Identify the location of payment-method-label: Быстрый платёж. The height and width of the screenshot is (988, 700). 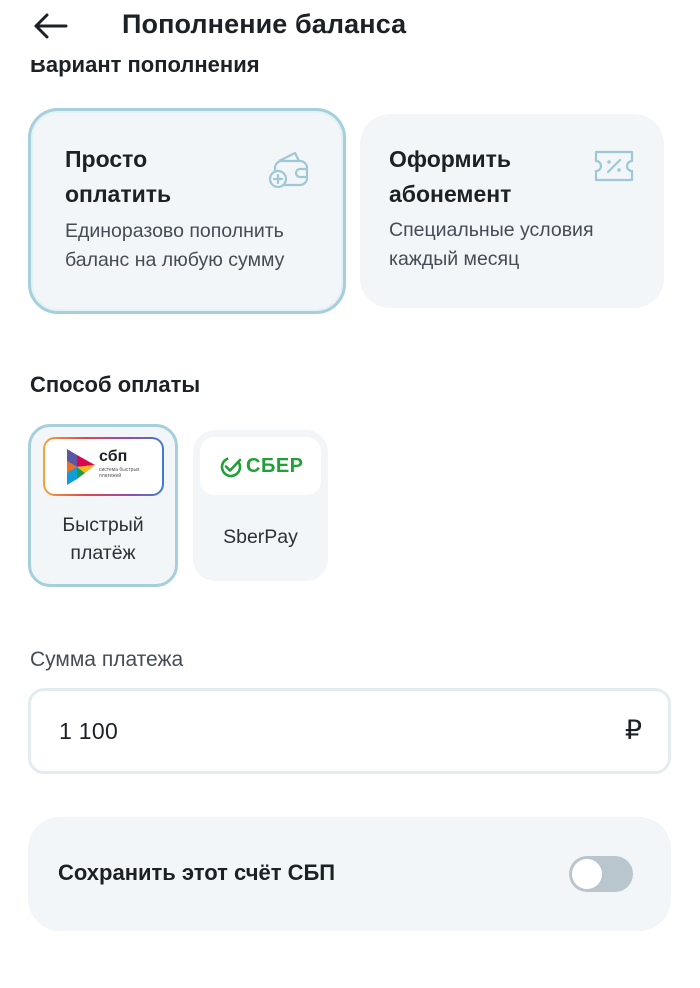
(103, 539).